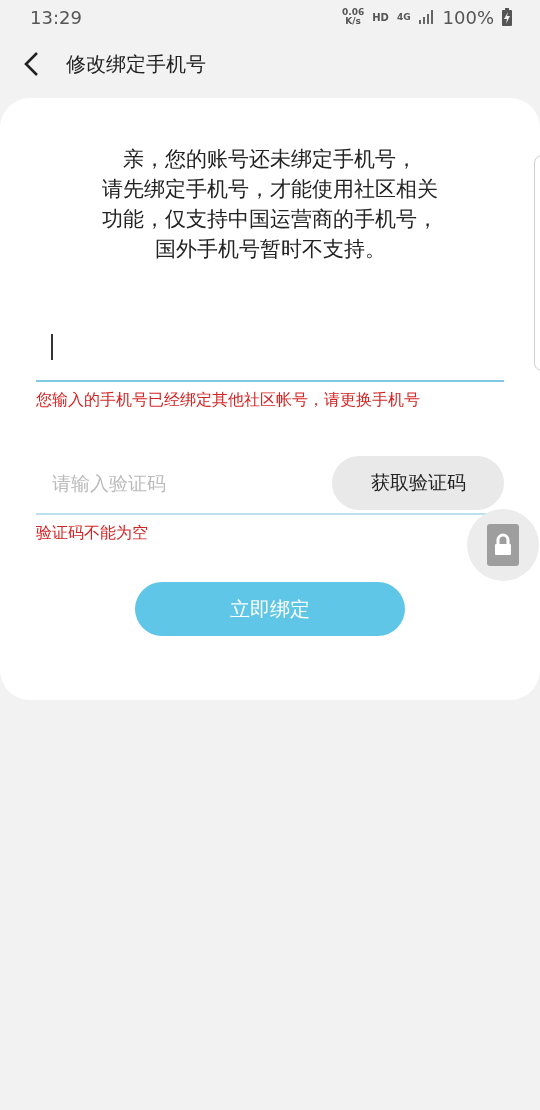 The width and height of the screenshot is (540, 1110). I want to click on network-type: 4G, so click(403, 17).